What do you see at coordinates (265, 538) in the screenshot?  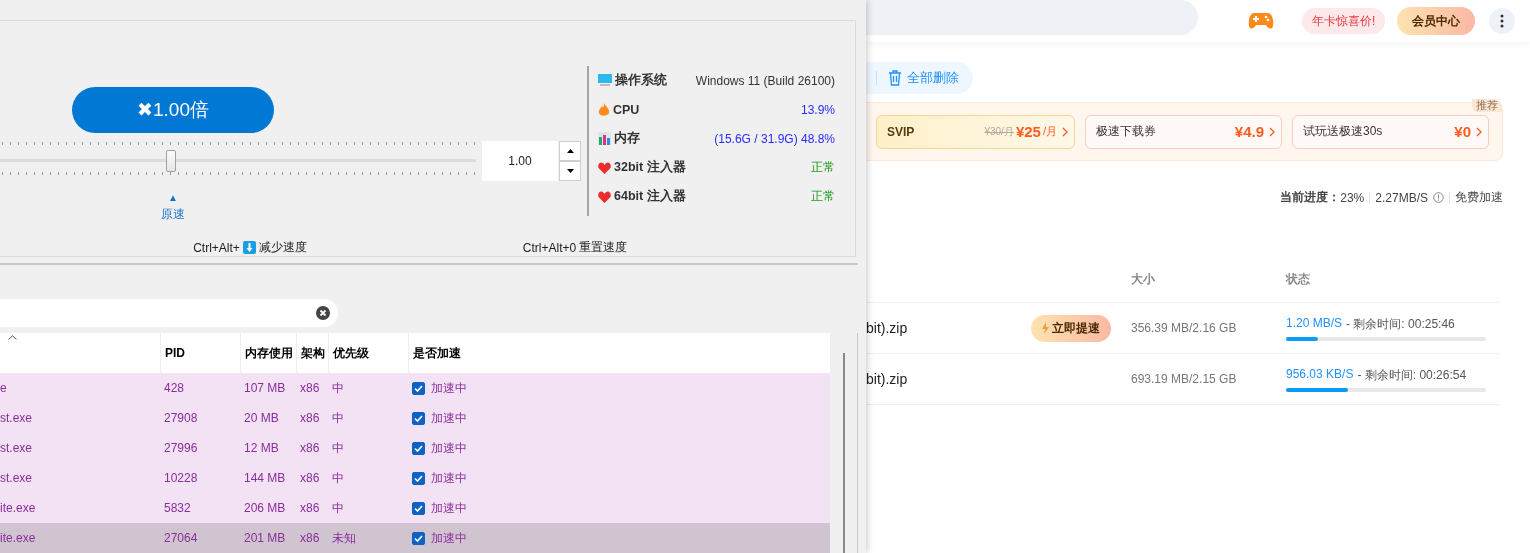 I see `memory-usage: 201 MB` at bounding box center [265, 538].